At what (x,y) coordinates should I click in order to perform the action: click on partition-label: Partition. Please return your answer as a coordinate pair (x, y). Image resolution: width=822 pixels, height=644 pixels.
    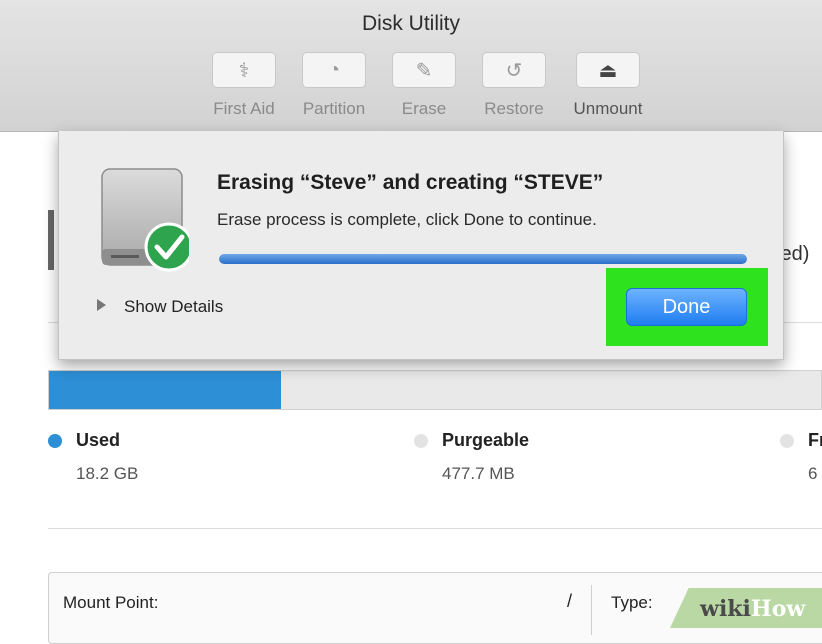
    Looking at the image, I should click on (334, 108).